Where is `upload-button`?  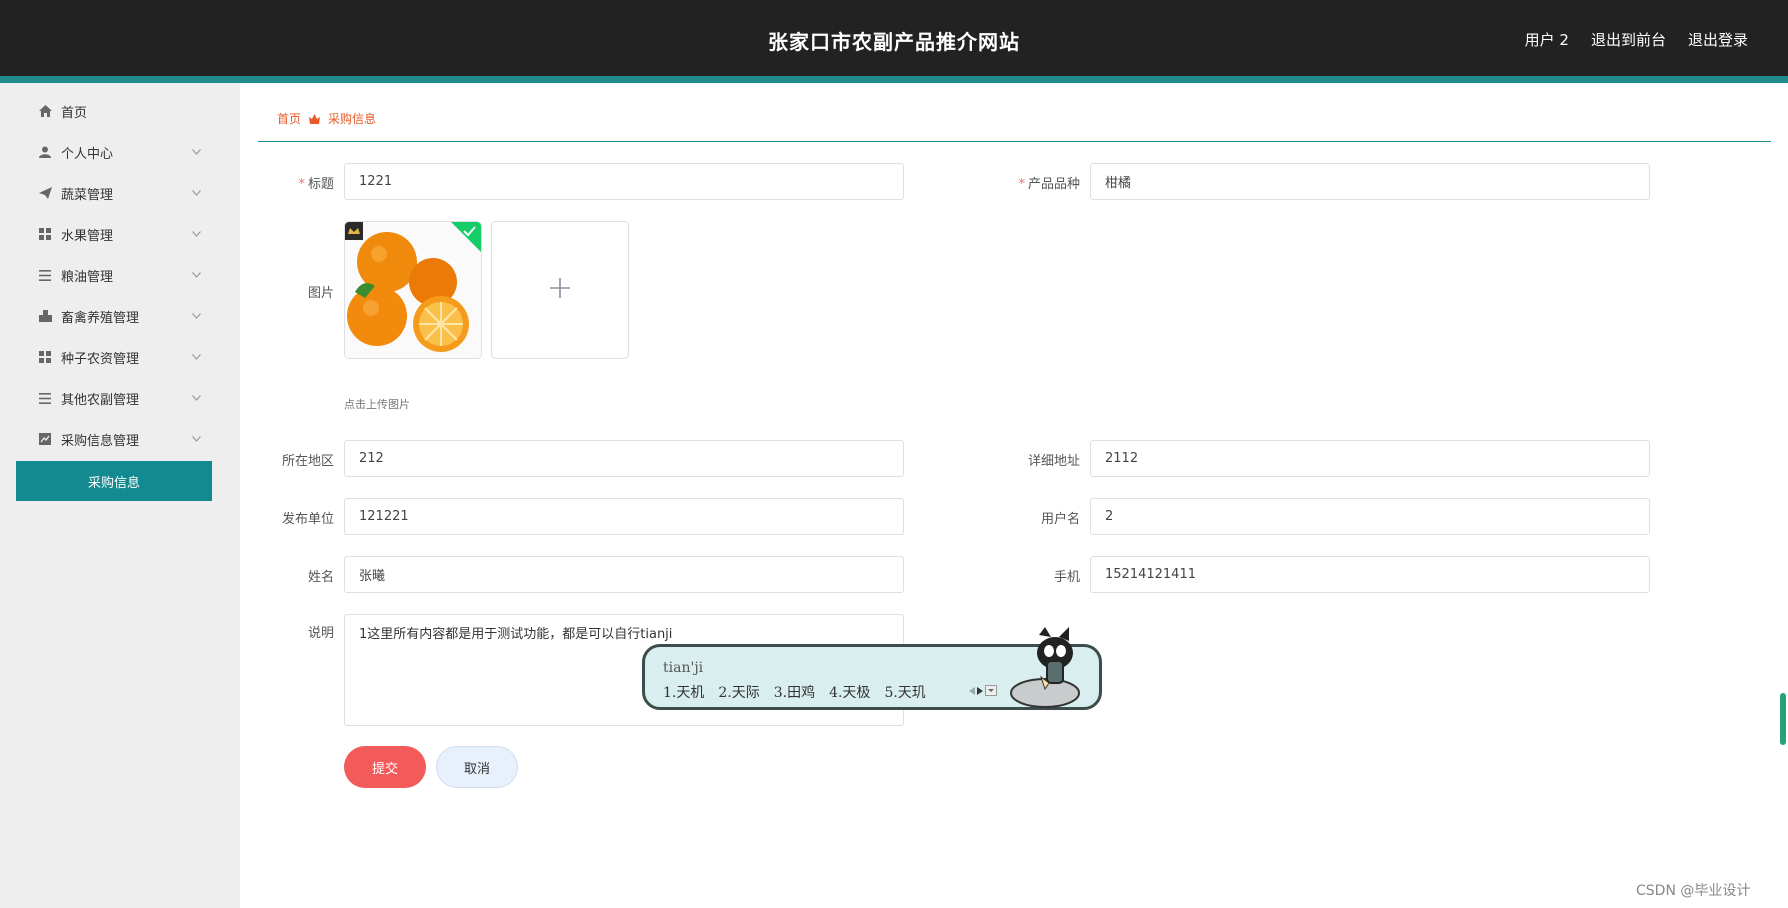 upload-button is located at coordinates (560, 290).